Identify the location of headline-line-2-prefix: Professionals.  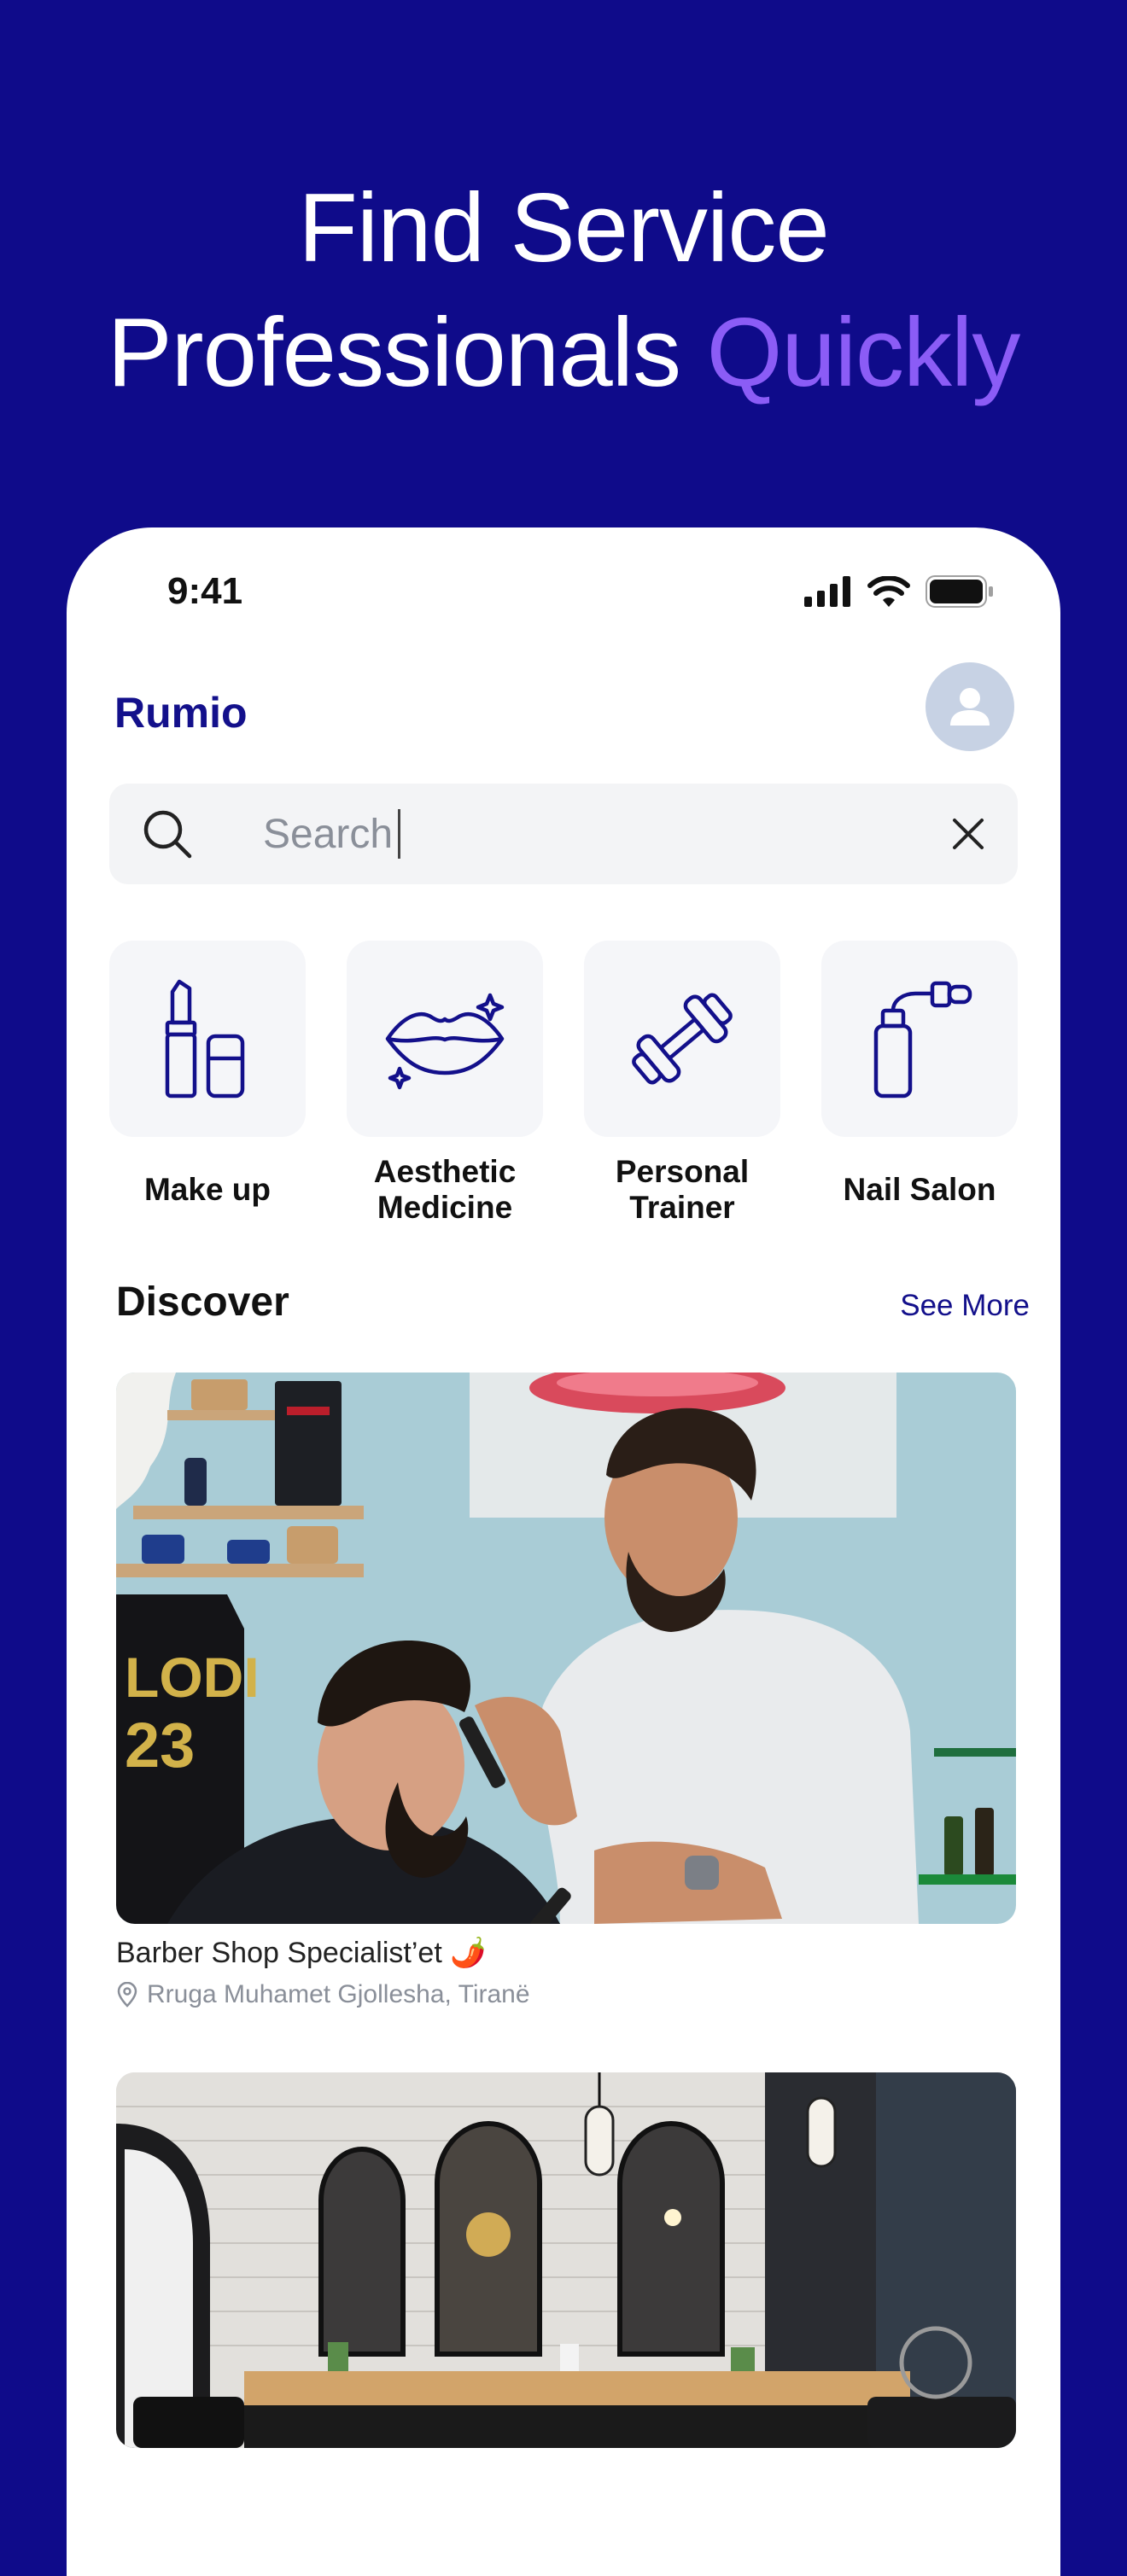
(394, 353).